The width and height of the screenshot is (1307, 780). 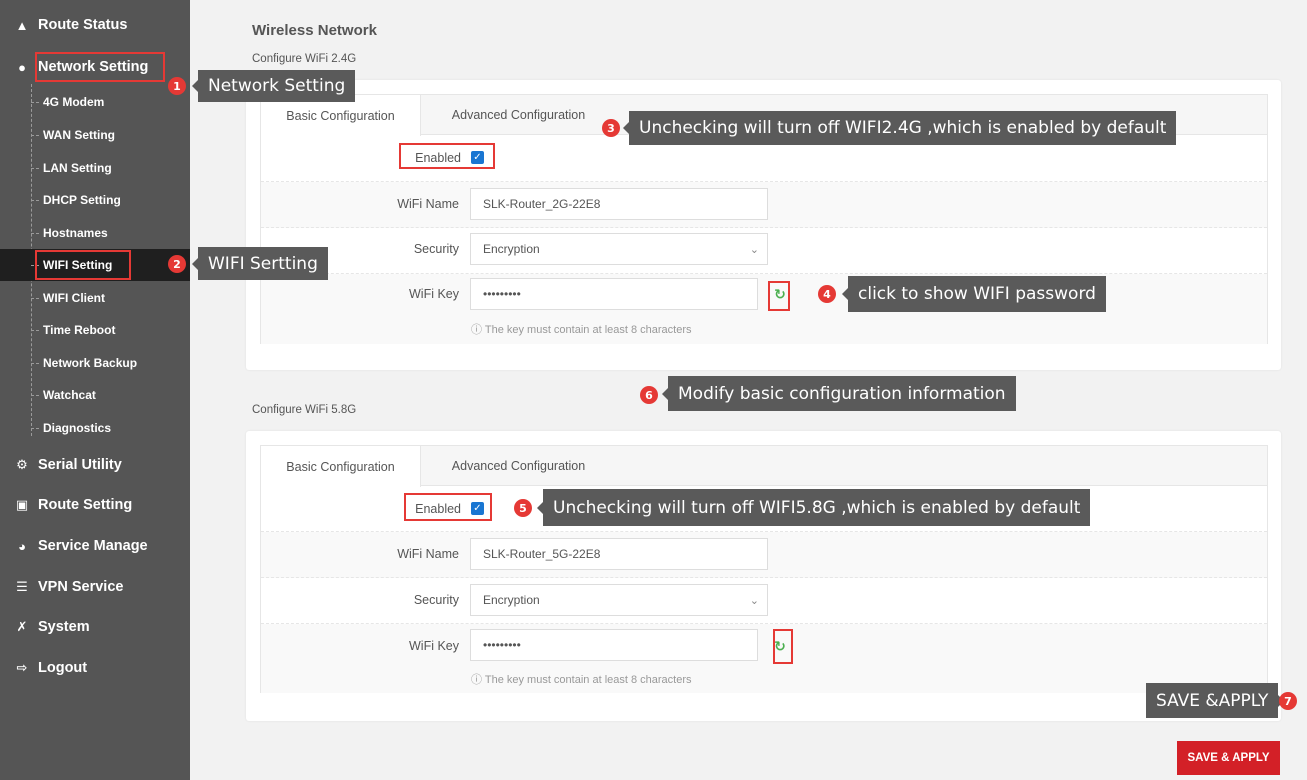 What do you see at coordinates (95, 546) in the screenshot?
I see `nav-service-manage: ◕ Service Manage` at bounding box center [95, 546].